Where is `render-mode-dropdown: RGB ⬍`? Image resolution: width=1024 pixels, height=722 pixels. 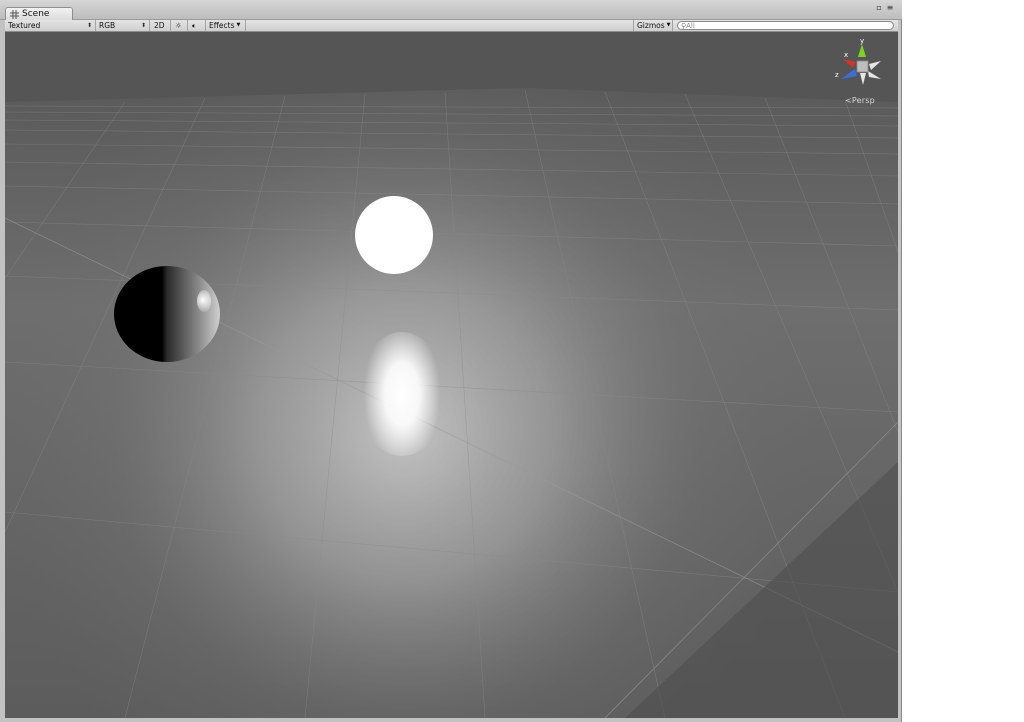
render-mode-dropdown: RGB ⬍ is located at coordinates (123, 25).